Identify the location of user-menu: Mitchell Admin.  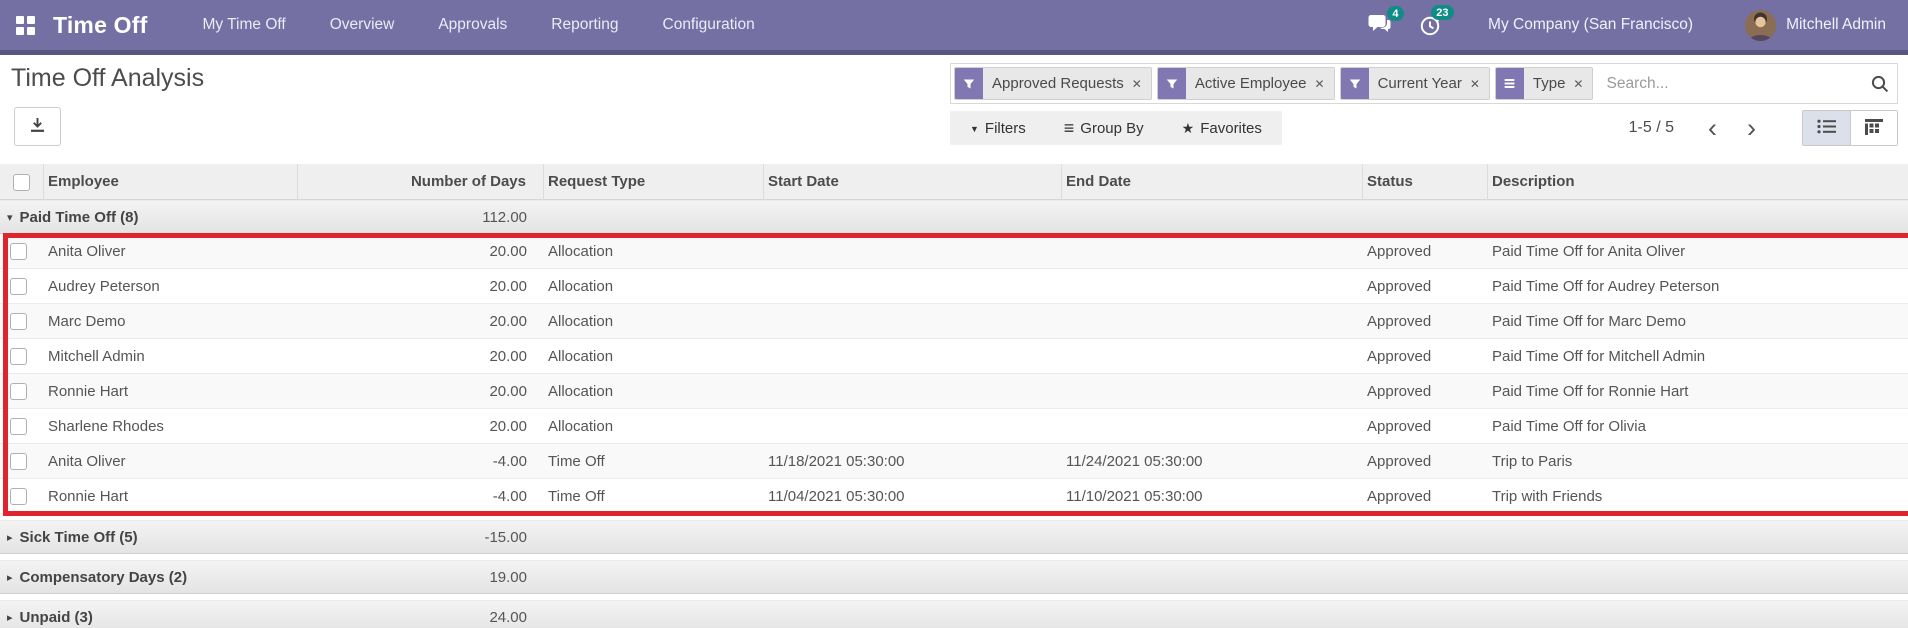
(1836, 25).